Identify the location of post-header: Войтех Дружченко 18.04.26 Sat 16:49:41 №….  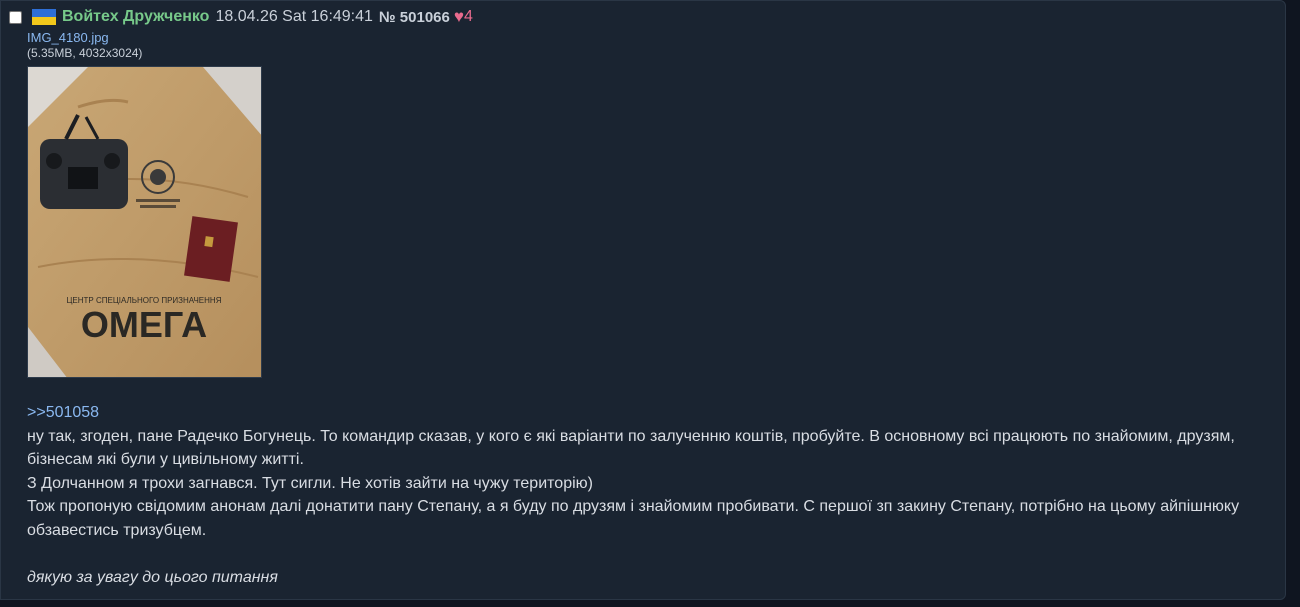
(240, 17).